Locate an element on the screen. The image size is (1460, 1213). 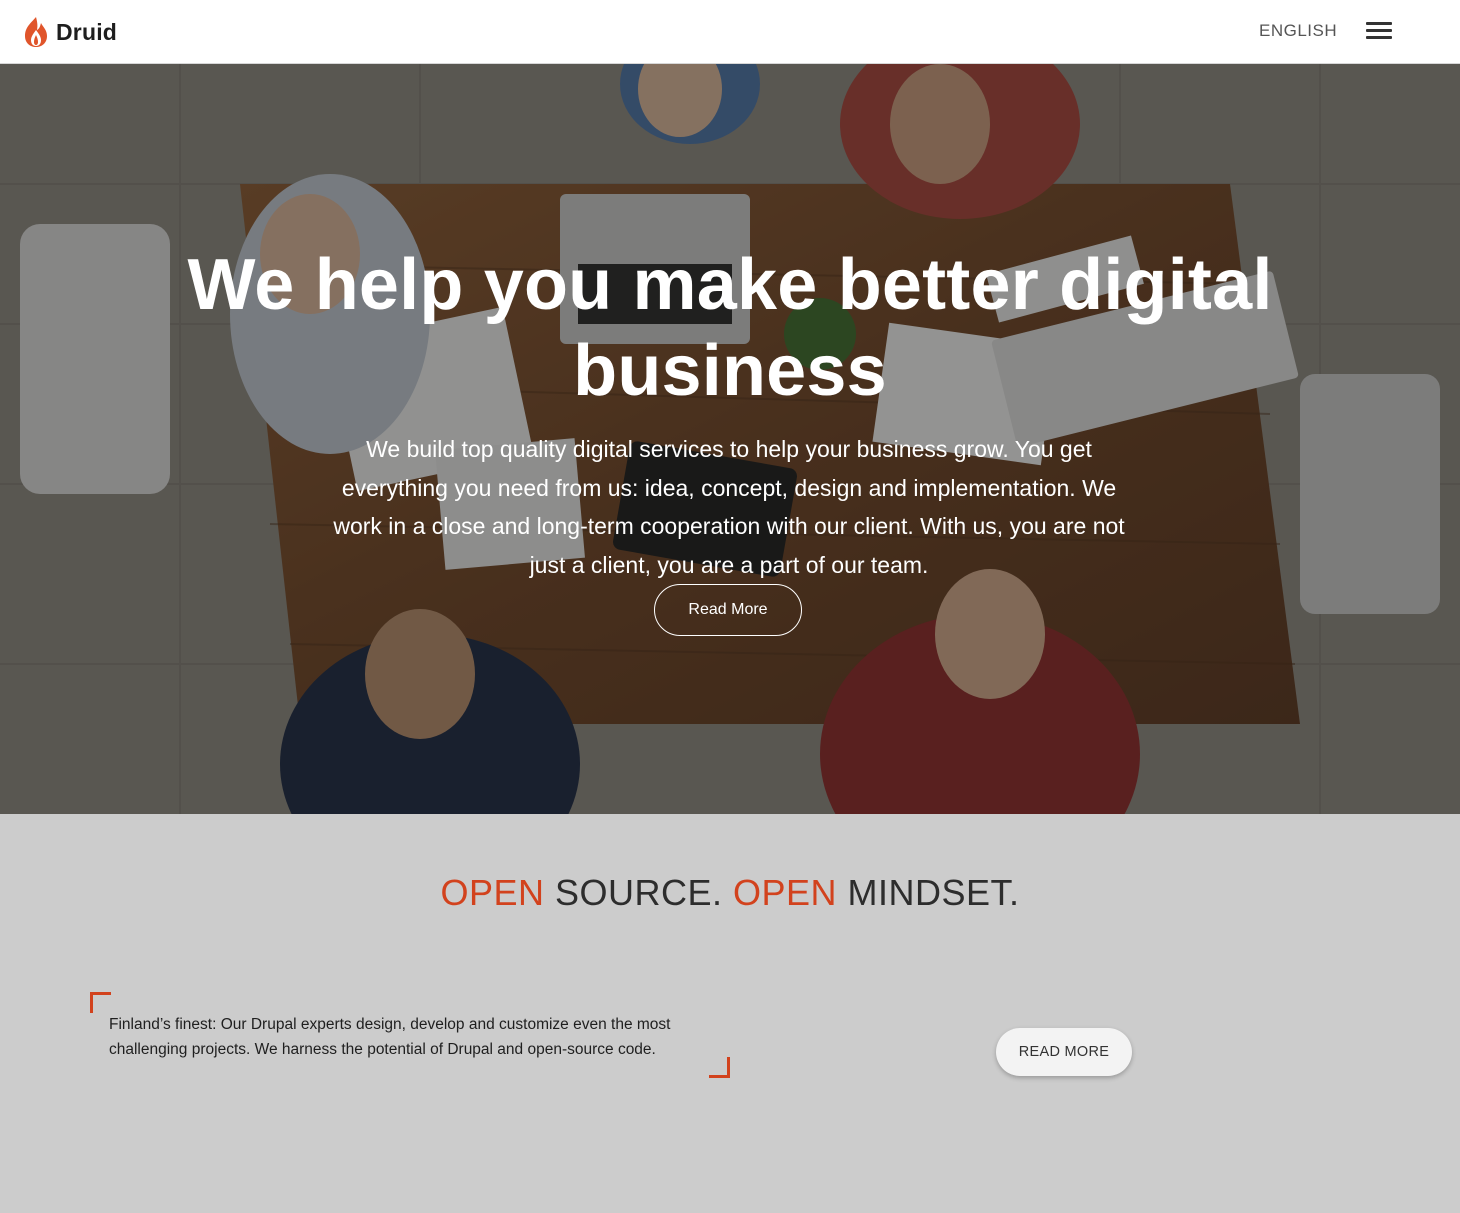
flame-logo-icon is located at coordinates (36, 32).